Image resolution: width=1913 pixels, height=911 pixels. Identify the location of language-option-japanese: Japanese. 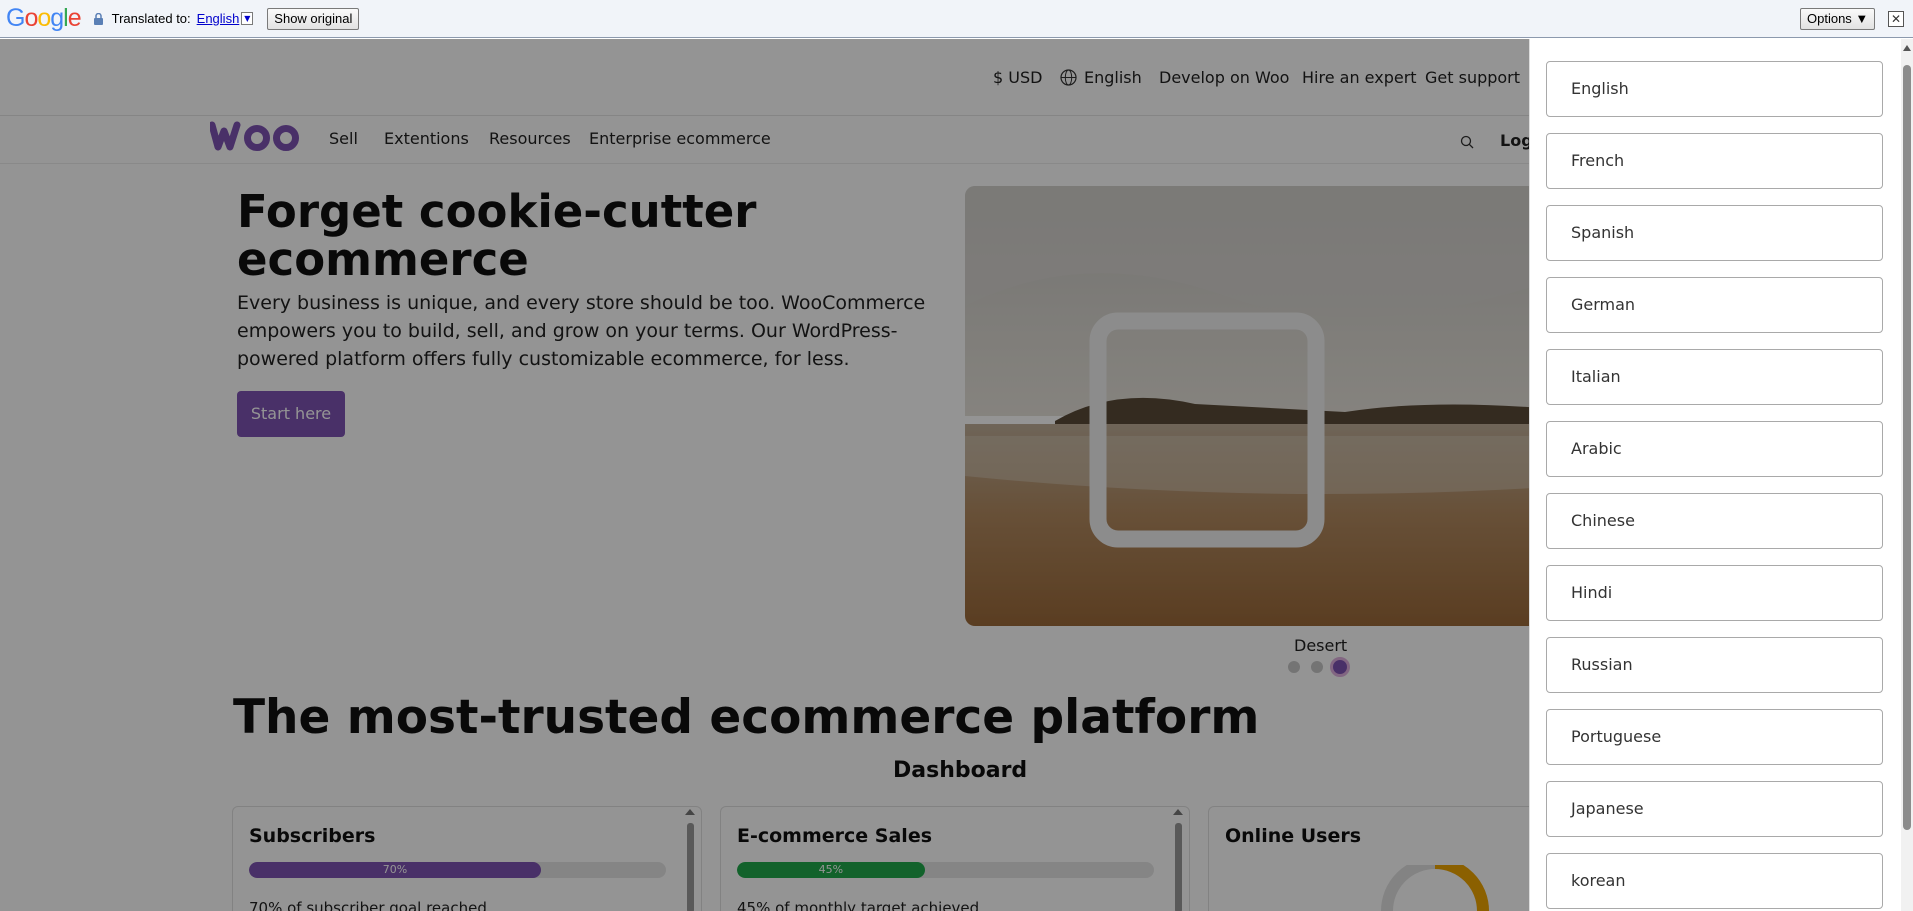
(1714, 809).